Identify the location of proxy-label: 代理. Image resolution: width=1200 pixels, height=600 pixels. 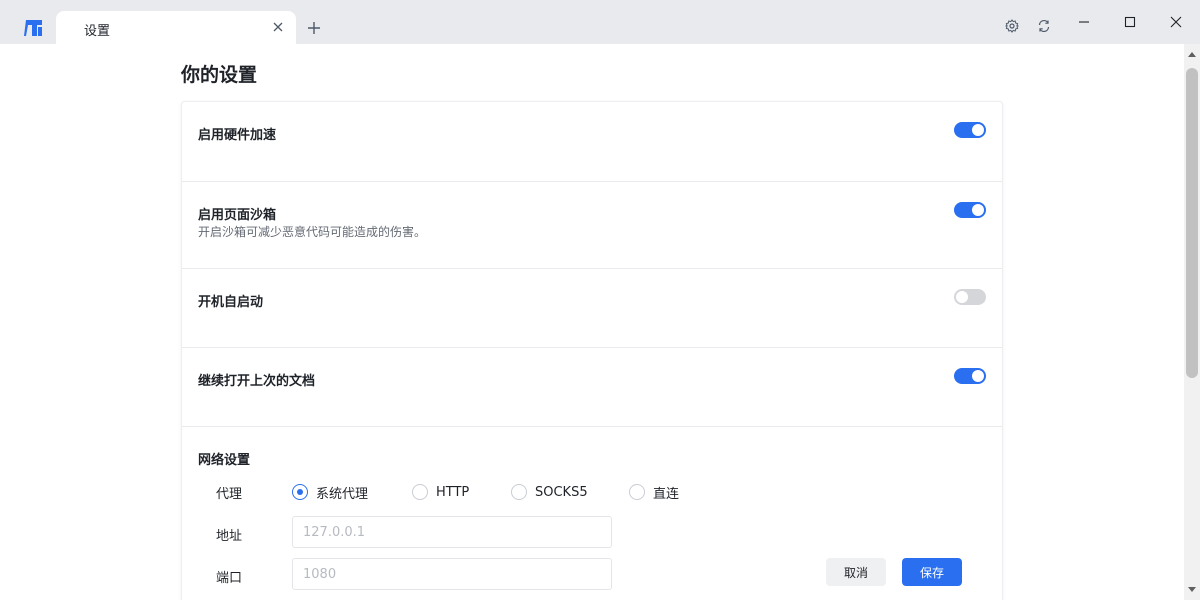
(229, 494).